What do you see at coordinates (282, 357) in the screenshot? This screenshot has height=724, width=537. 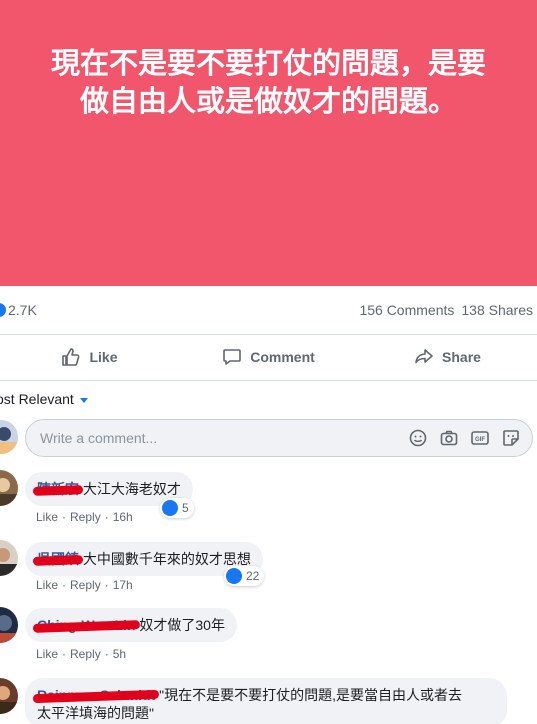 I see `comment-label: Comment` at bounding box center [282, 357].